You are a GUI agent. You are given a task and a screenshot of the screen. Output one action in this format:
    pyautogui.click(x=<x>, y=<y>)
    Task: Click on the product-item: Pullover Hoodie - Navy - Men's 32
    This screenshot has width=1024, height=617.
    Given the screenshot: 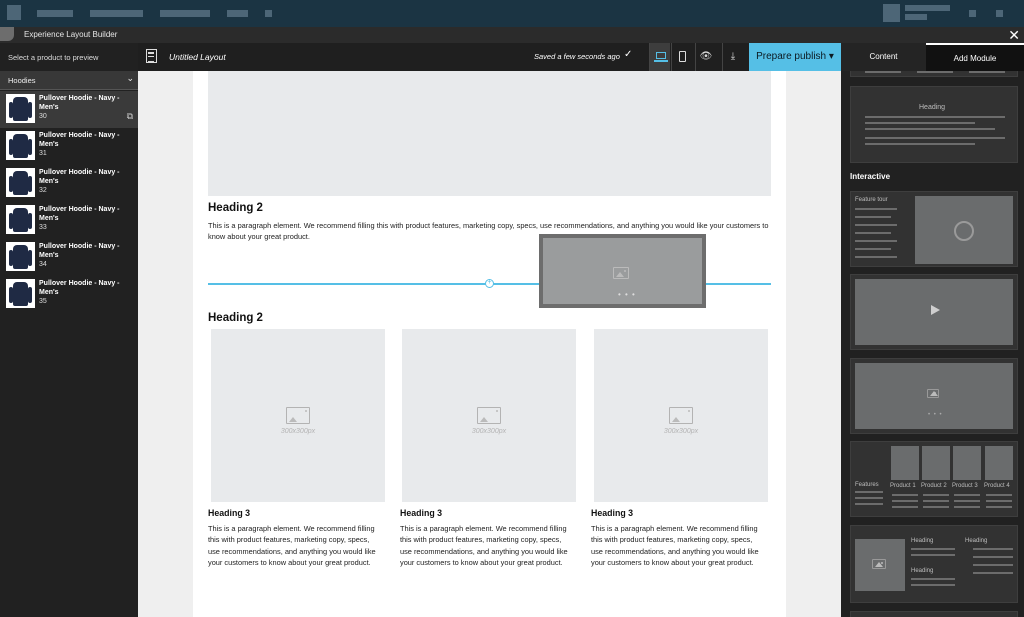 What is the action you would take?
    pyautogui.click(x=69, y=183)
    